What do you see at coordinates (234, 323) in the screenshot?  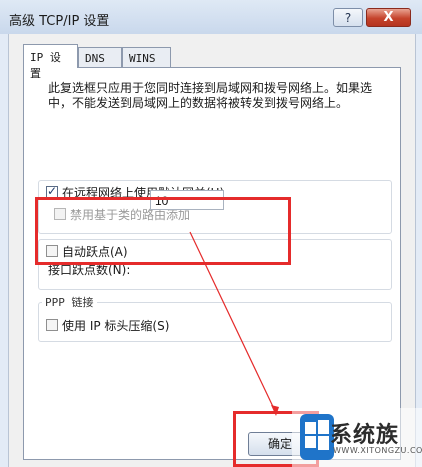 I see `red-arrow-annotation` at bounding box center [234, 323].